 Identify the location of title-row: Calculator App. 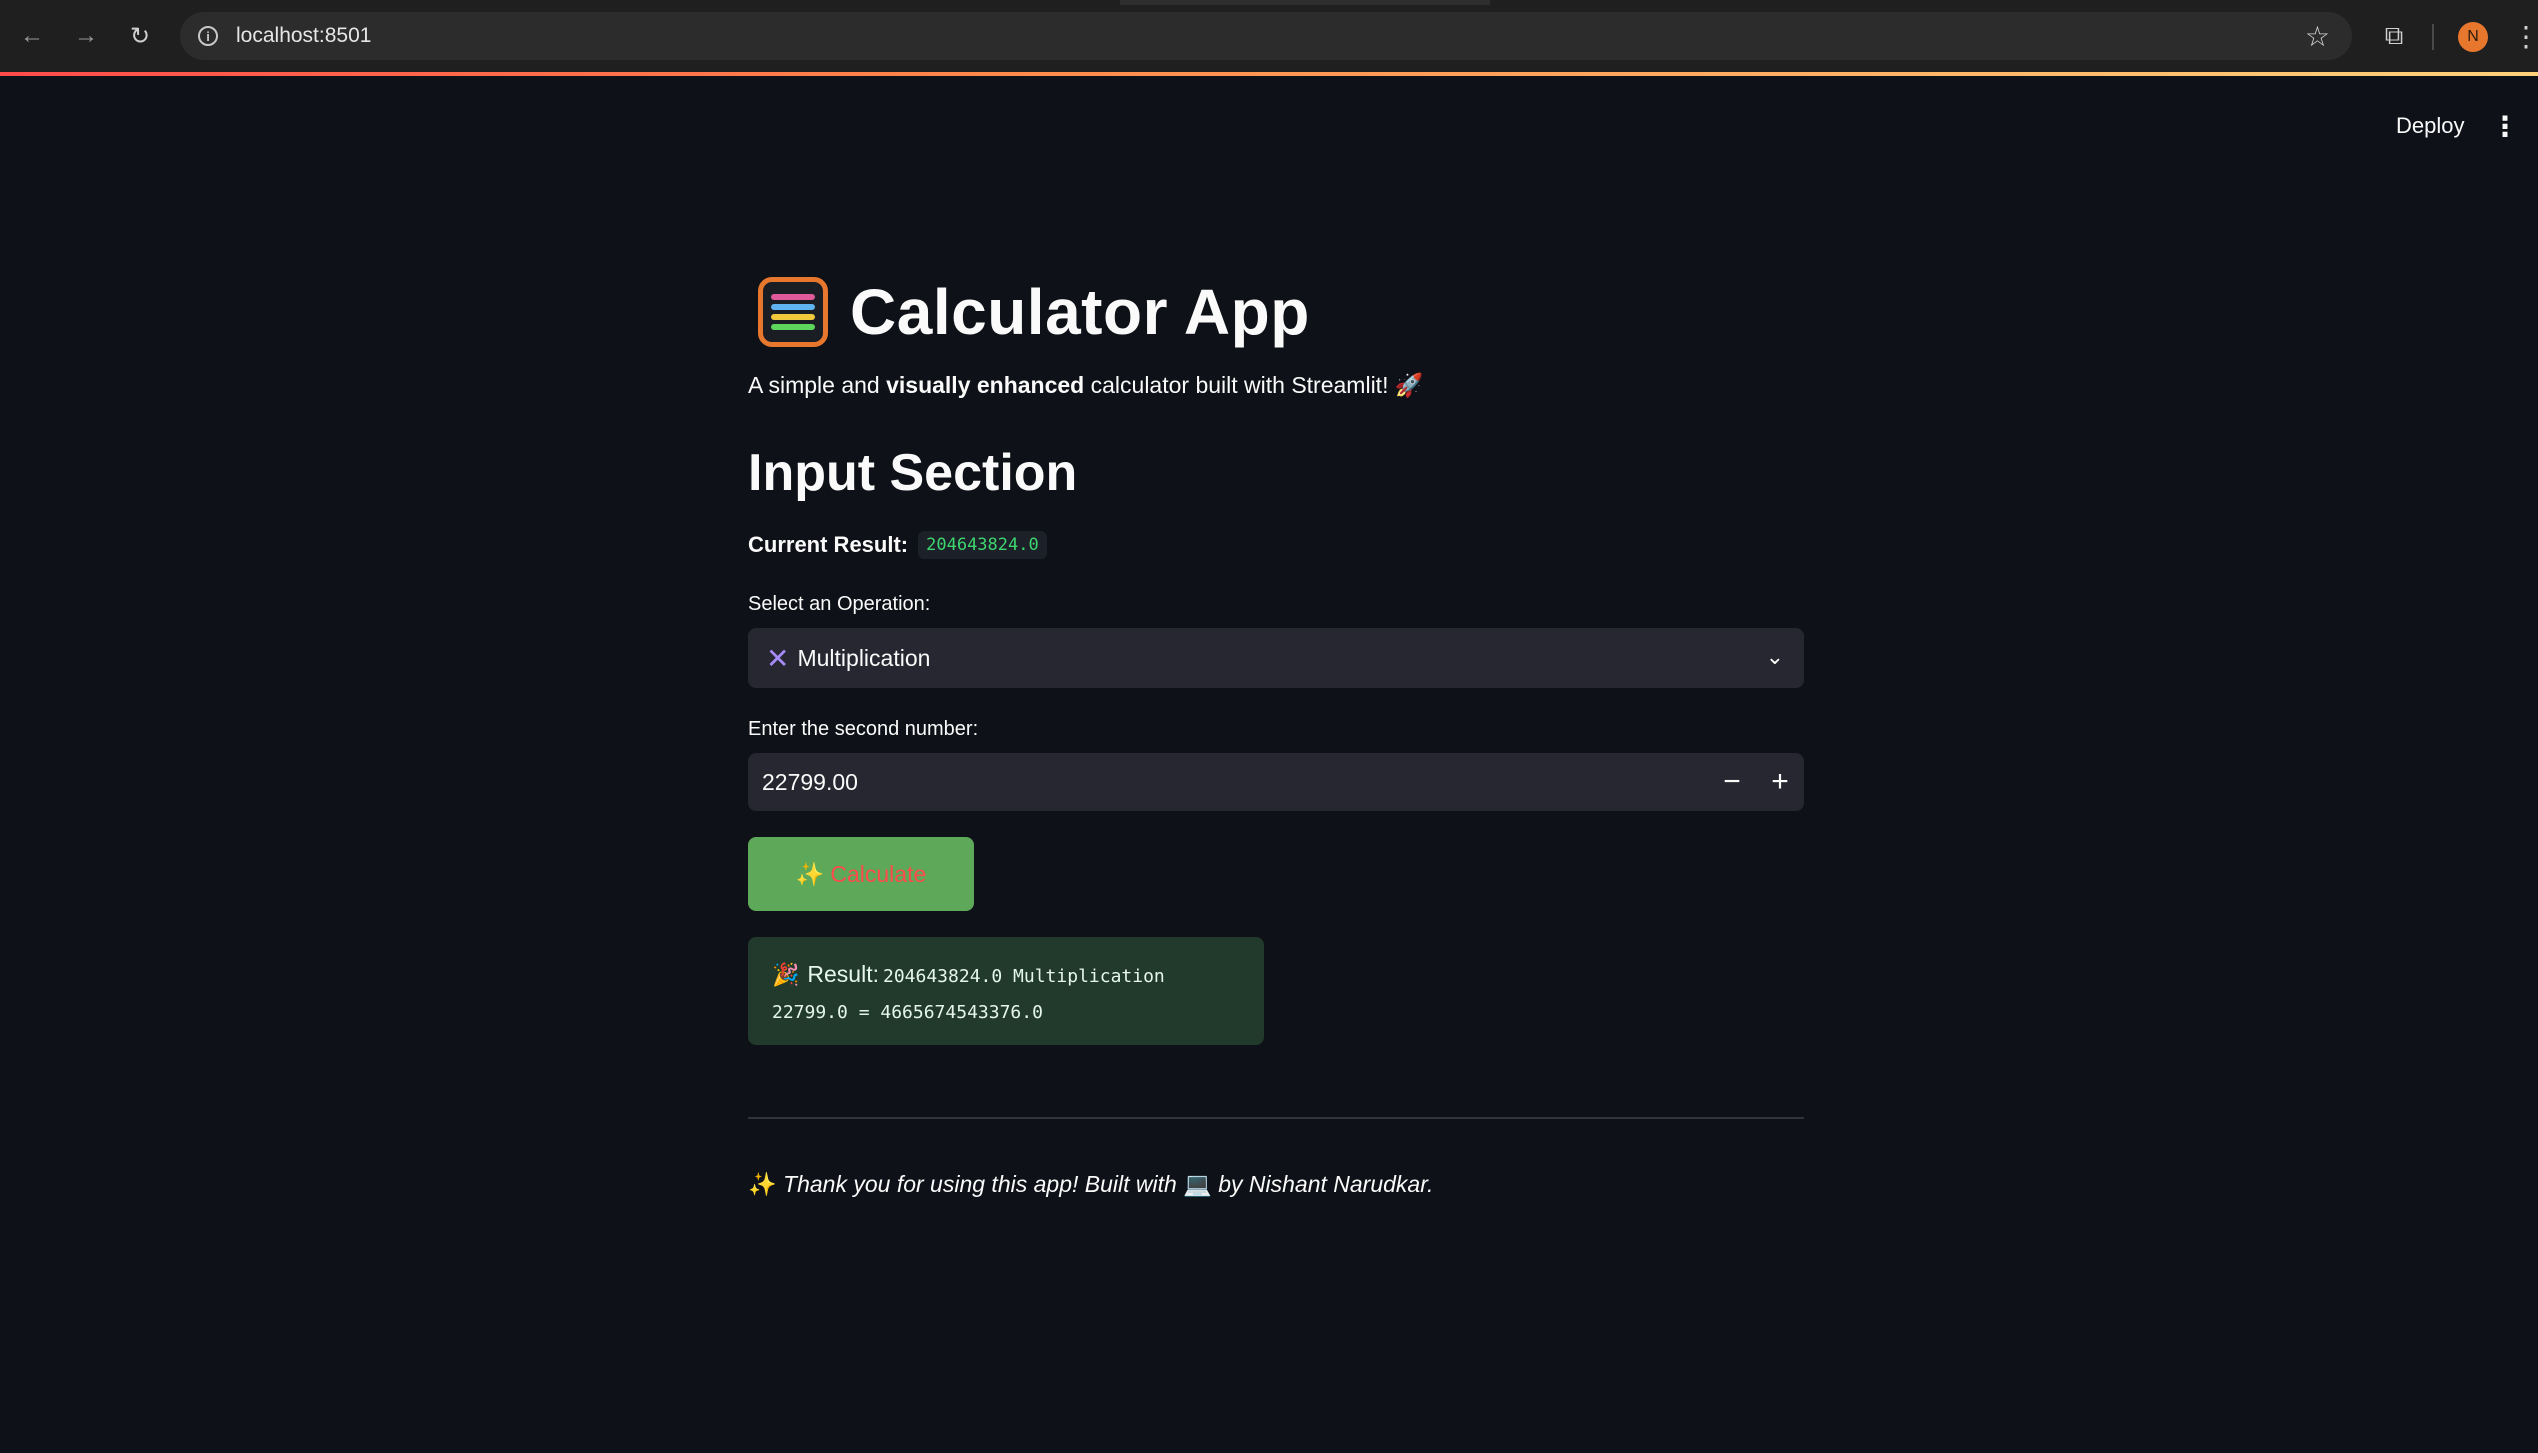
(1276, 312).